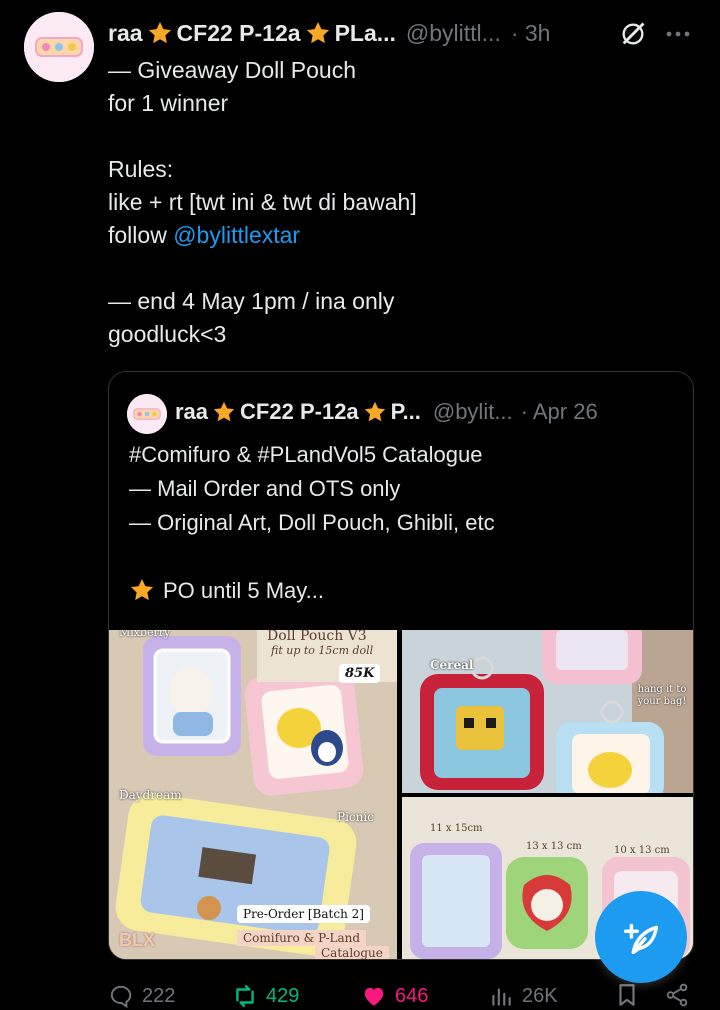  I want to click on tweet-text-line: like + rt [twt ini & twt di bawah], so click(262, 202).